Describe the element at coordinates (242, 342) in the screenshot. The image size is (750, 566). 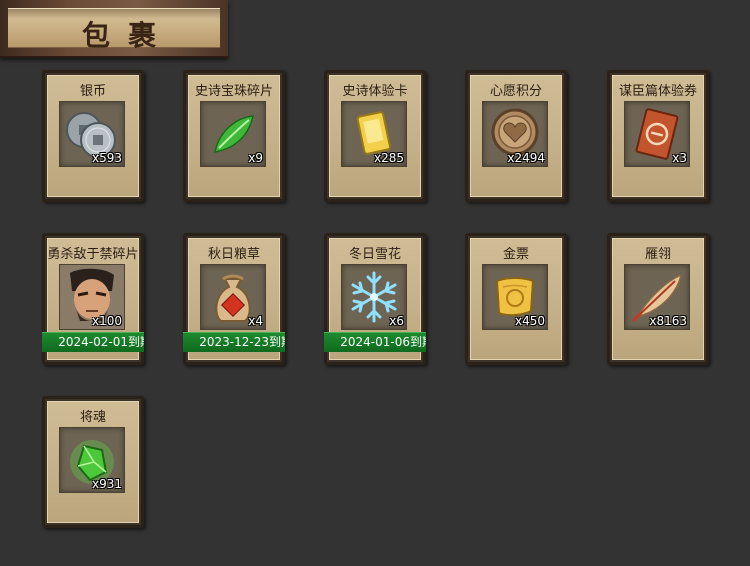
I see `expiry-date: 2023-12-23到期` at that location.